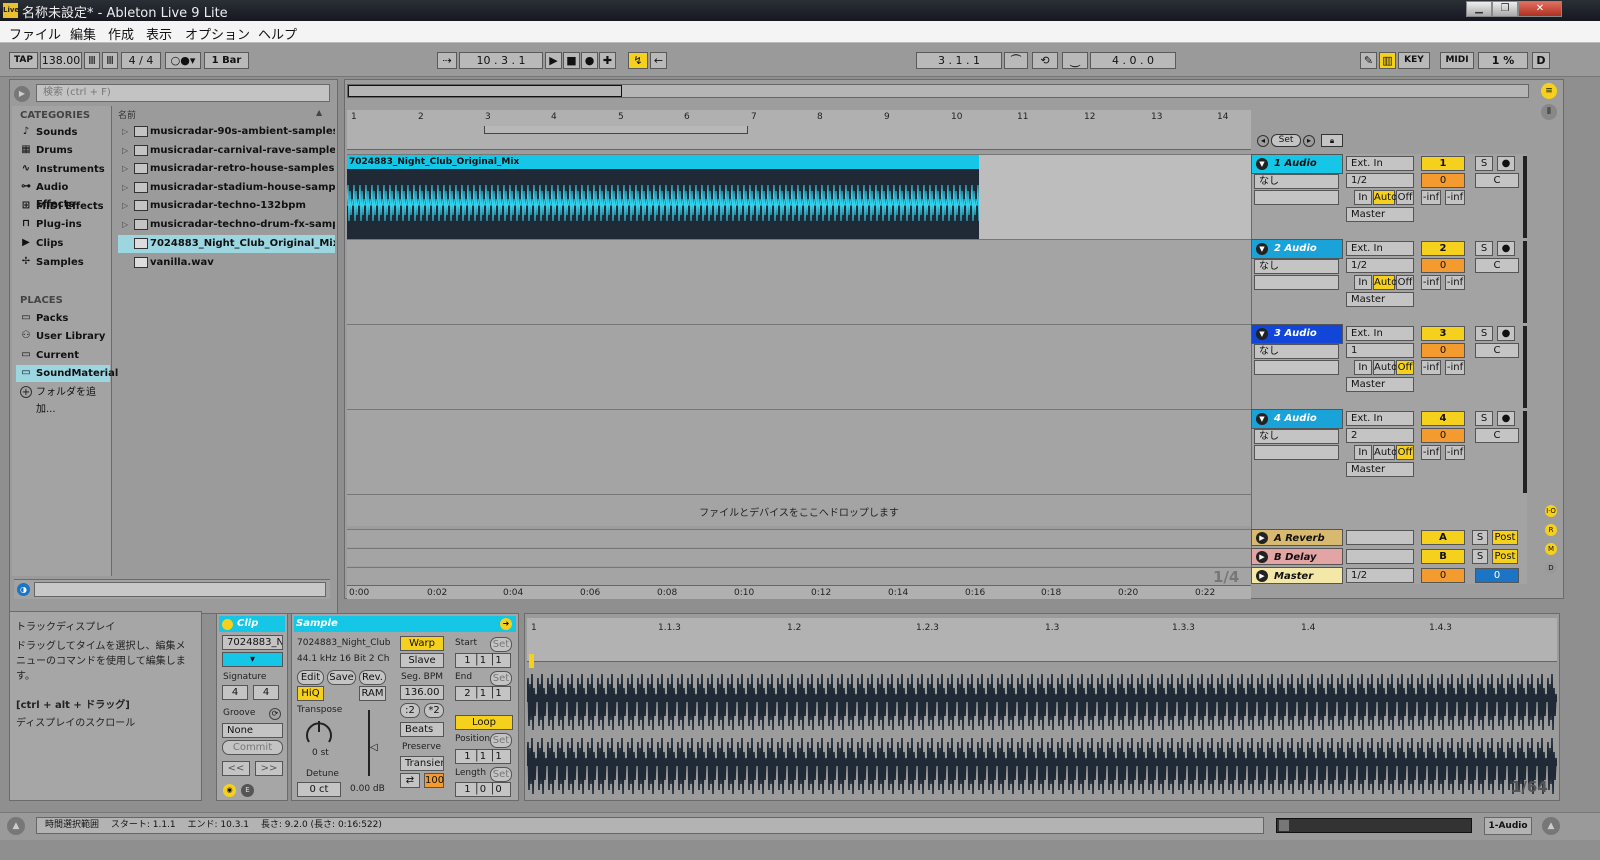 This screenshot has height=860, width=1600. What do you see at coordinates (16, 826) in the screenshot?
I see `info-toggle-icon: ▲` at bounding box center [16, 826].